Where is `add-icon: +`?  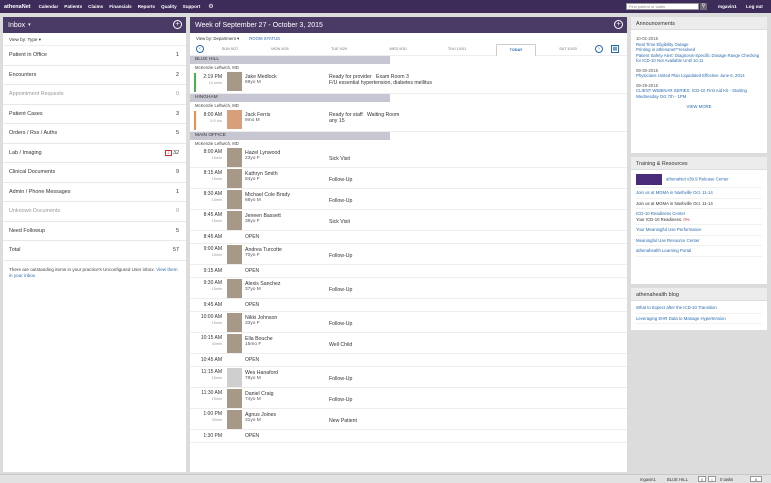
add-icon: + is located at coordinates (177, 24).